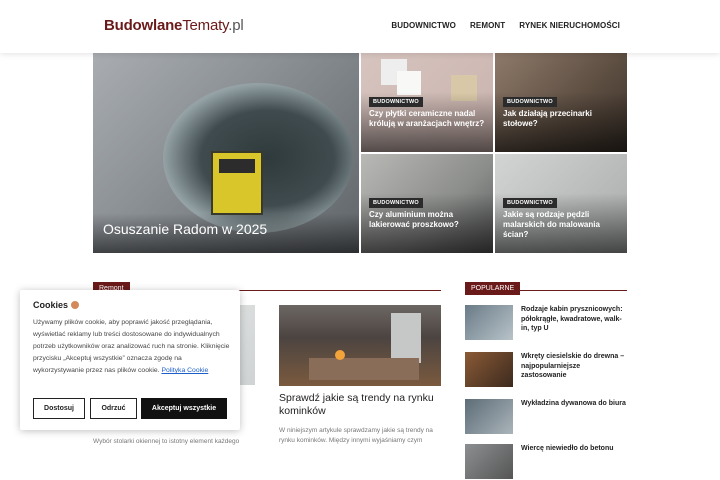 Image resolution: width=720 pixels, height=480 pixels. Describe the element at coordinates (574, 449) in the screenshot. I see `popular-title: Wiercę niewiedło do betonu` at that location.